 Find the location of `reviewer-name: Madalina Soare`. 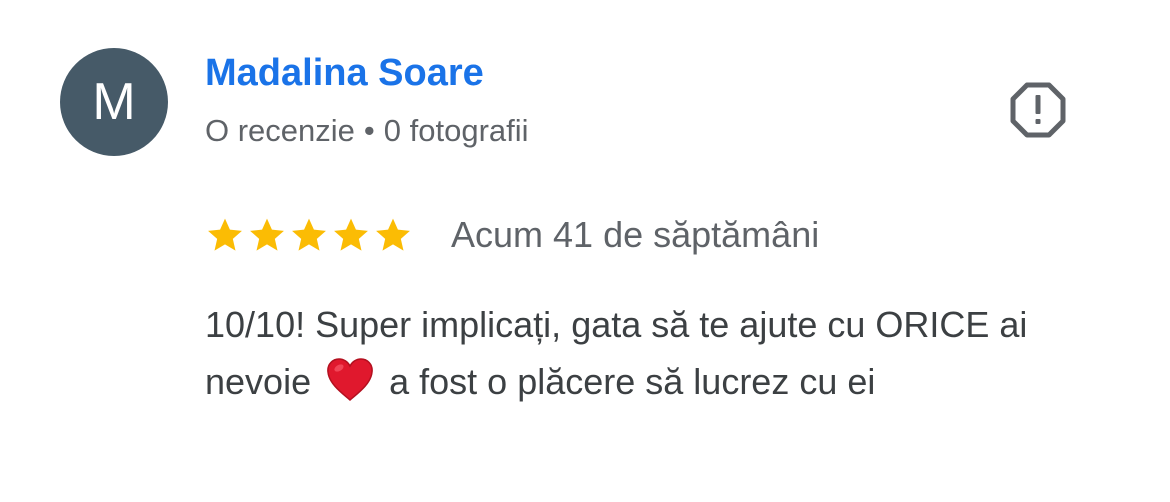

reviewer-name: Madalina Soare is located at coordinates (344, 73).